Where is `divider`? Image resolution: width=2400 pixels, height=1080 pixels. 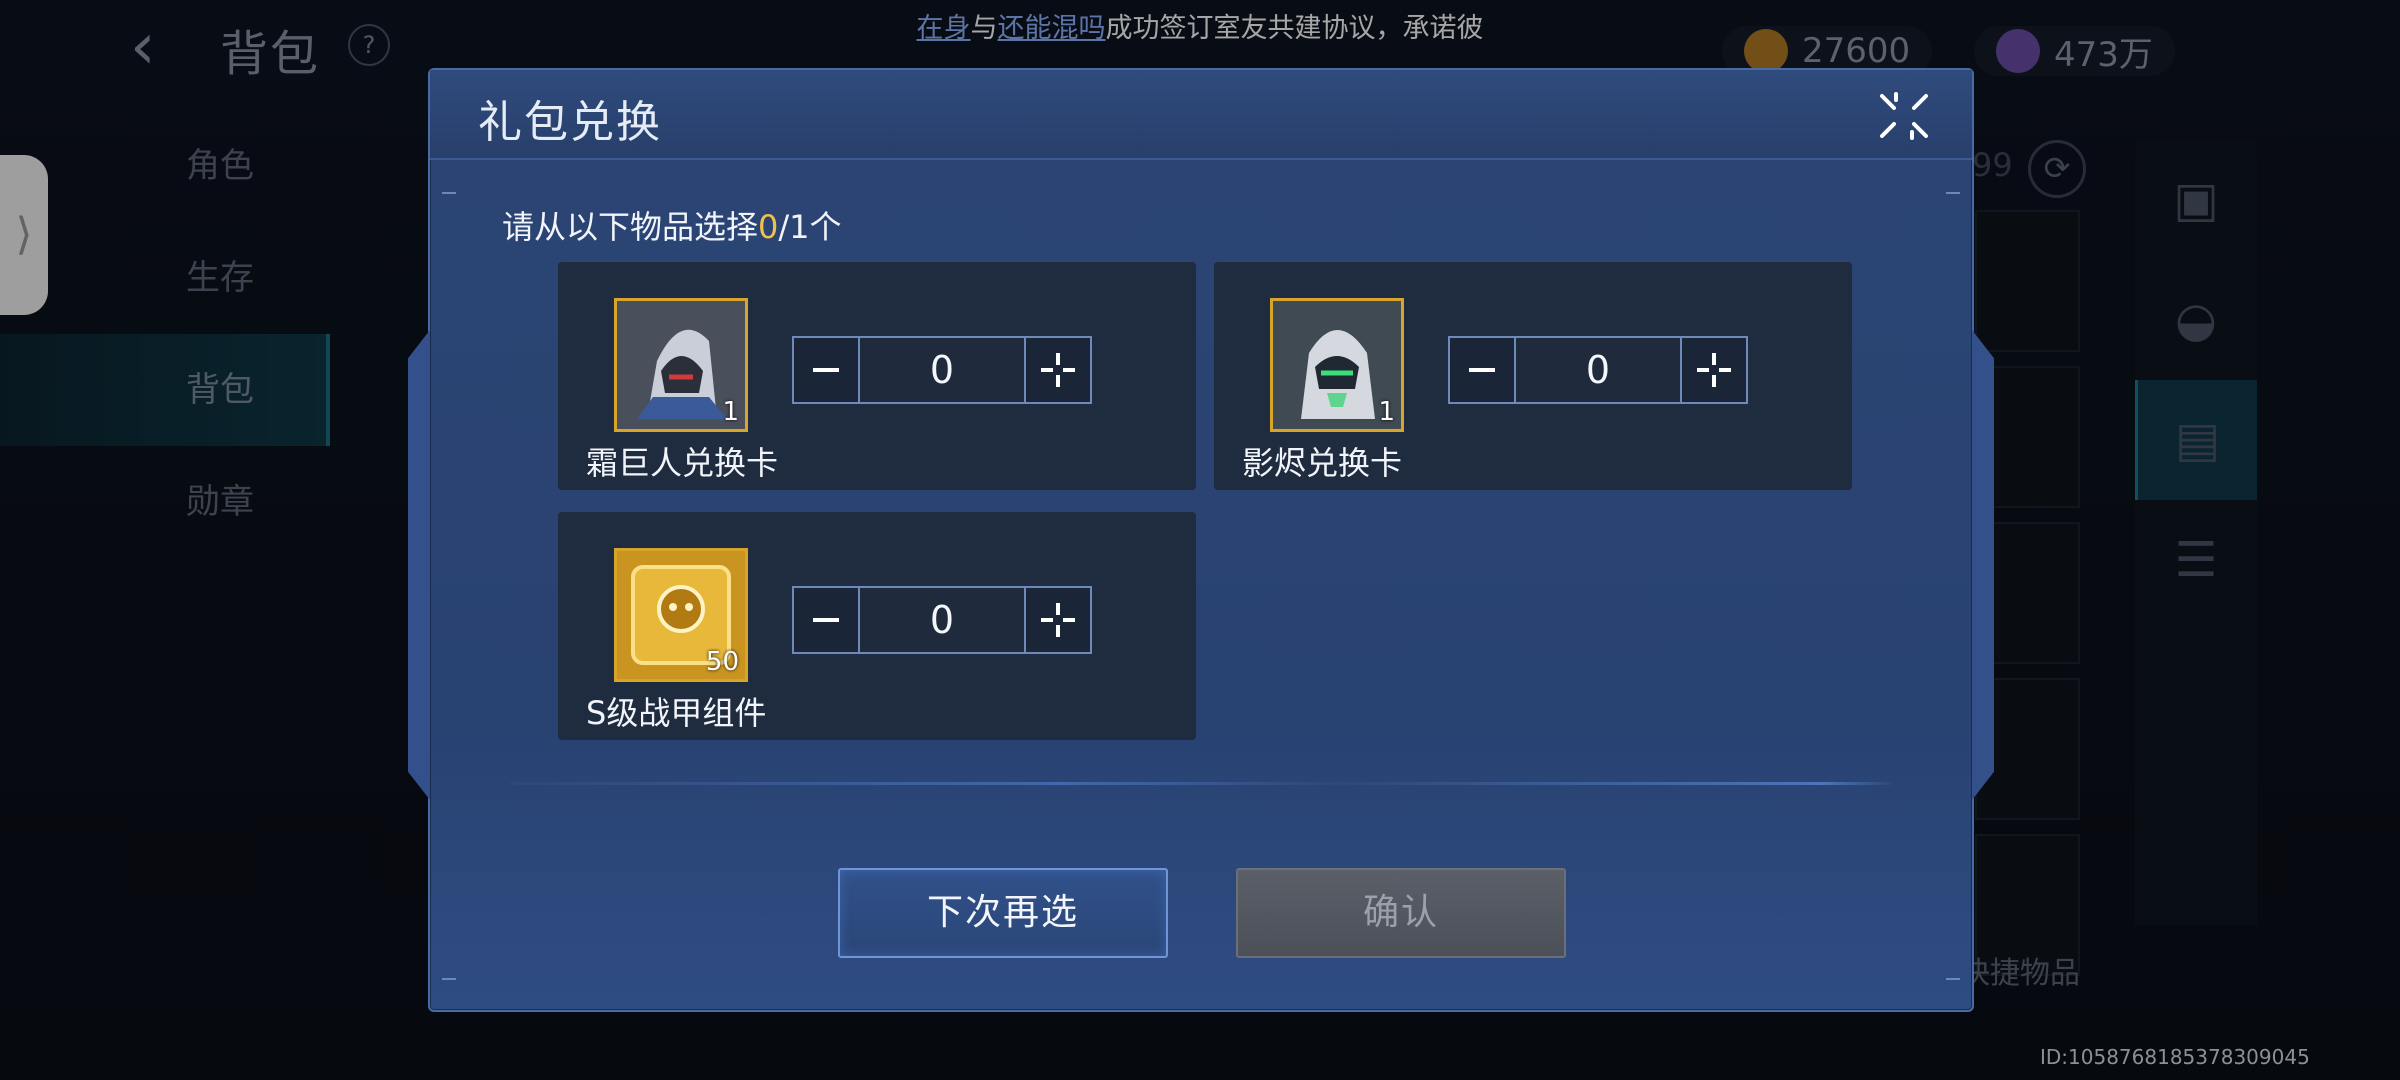
divider is located at coordinates (1201, 783).